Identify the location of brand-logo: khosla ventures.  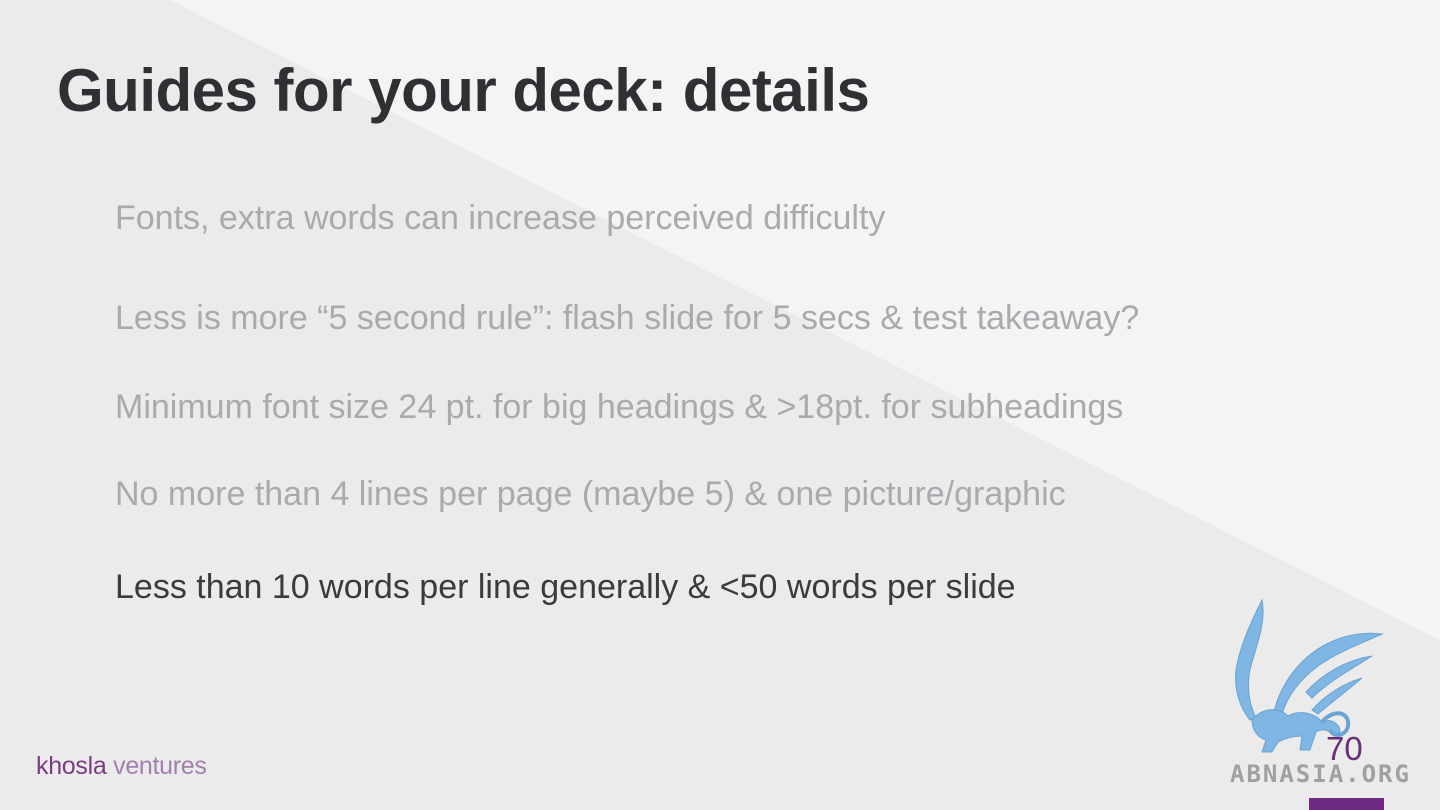
(121, 766).